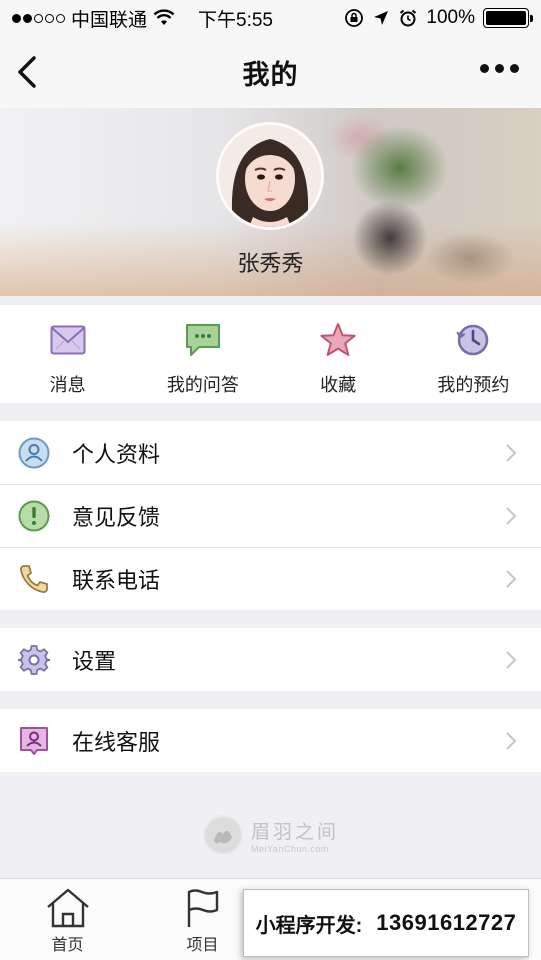  Describe the element at coordinates (34, 660) in the screenshot. I see `gear-icon` at that location.